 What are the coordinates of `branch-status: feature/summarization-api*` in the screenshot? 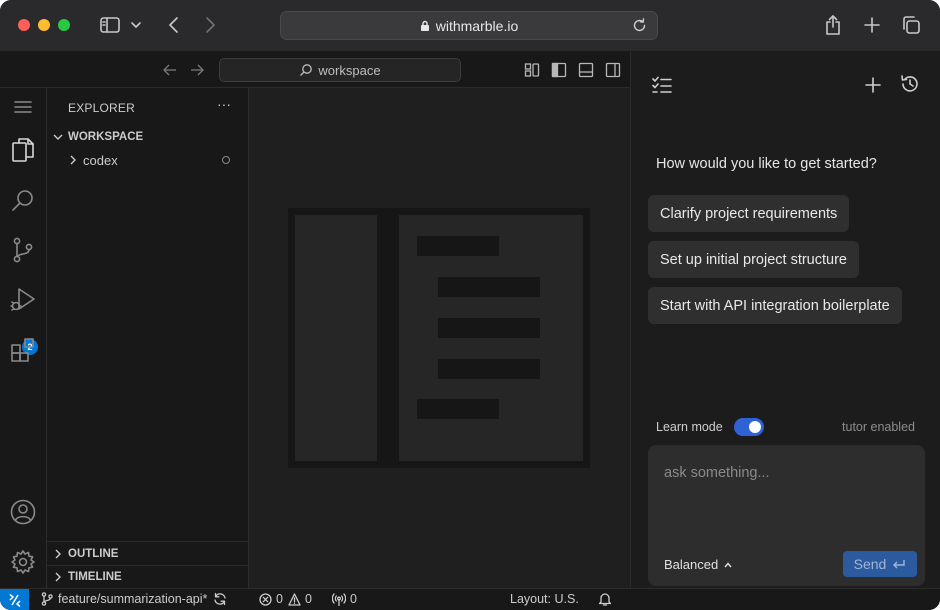 It's located at (134, 599).